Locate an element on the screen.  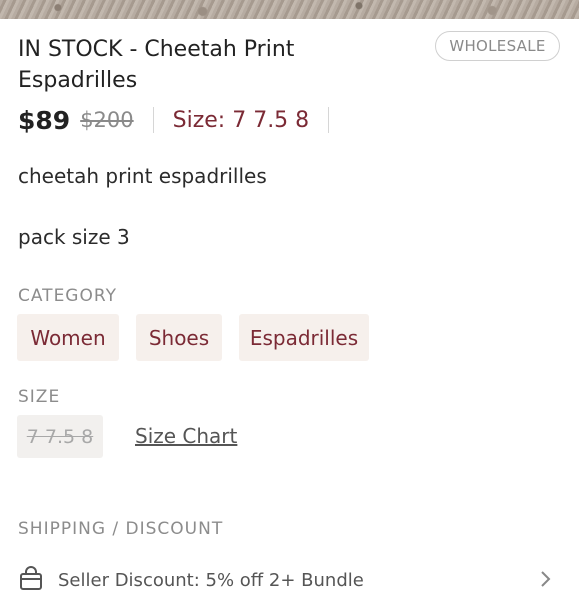
size-divider is located at coordinates (329, 120).